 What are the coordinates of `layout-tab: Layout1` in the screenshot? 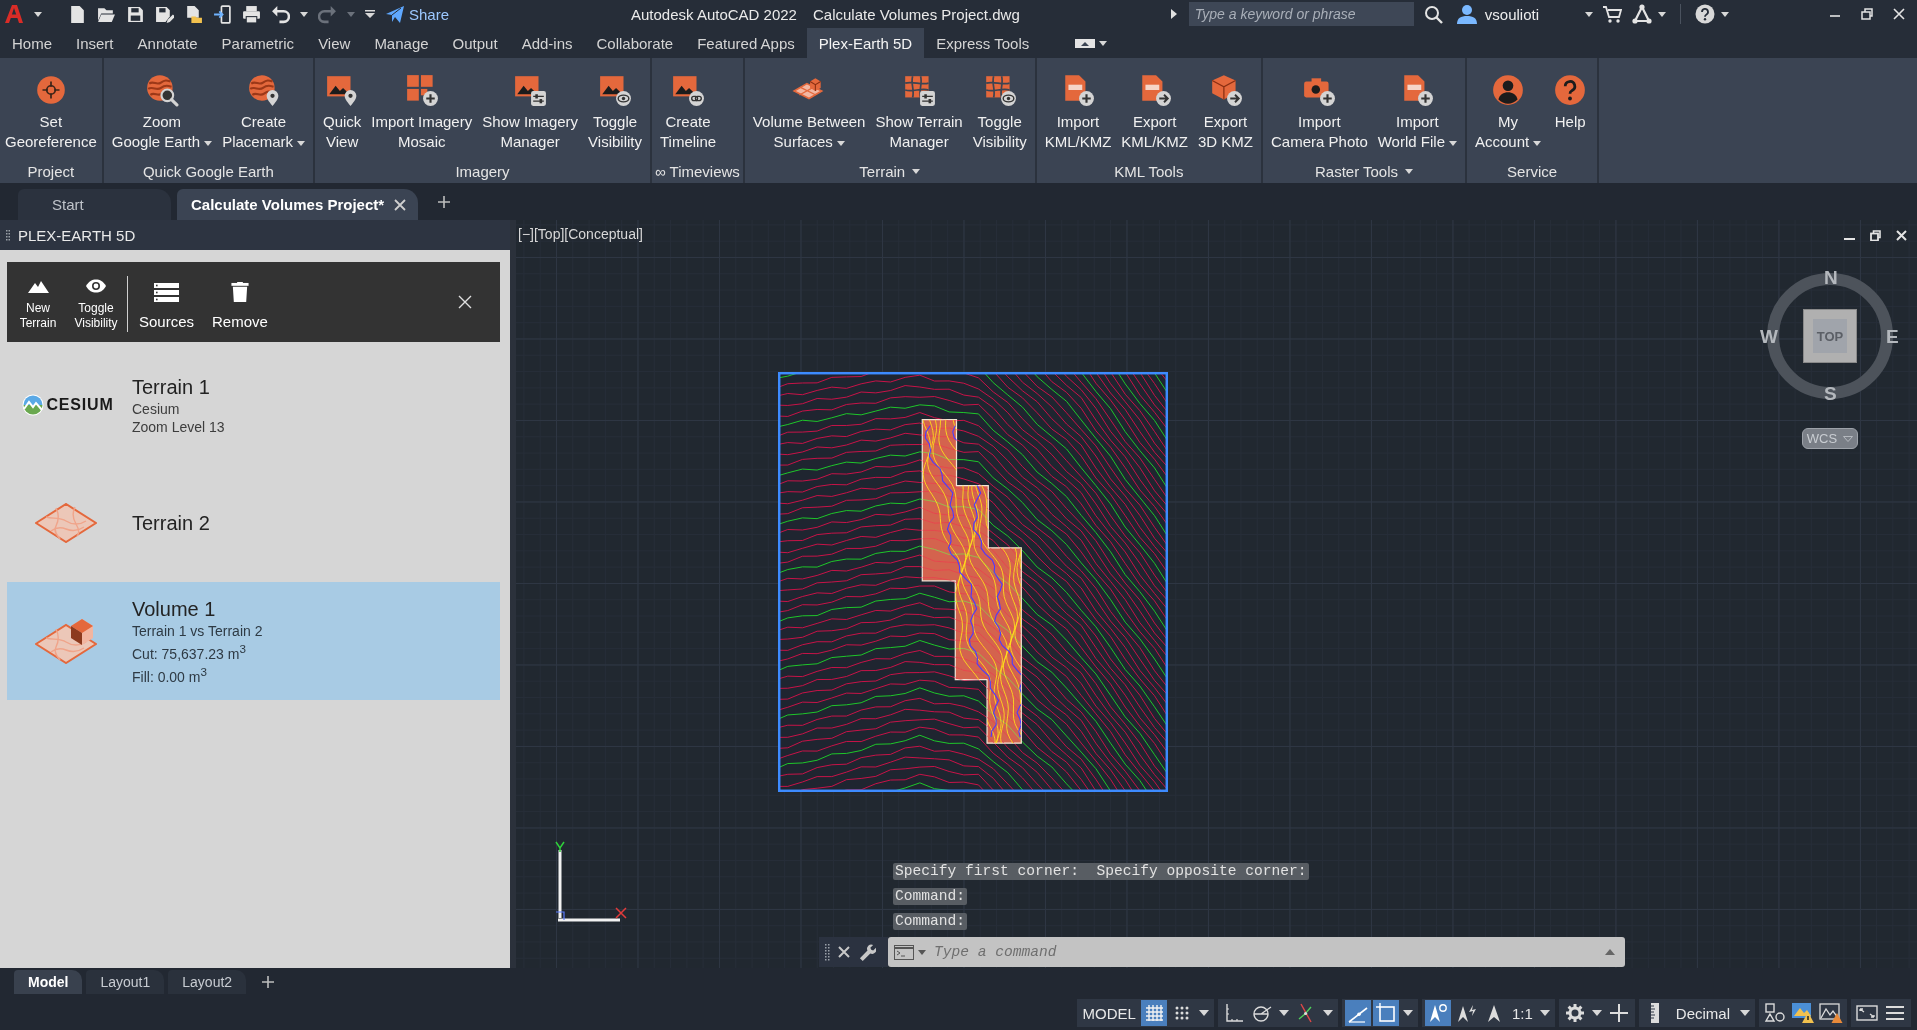 It's located at (125, 982).